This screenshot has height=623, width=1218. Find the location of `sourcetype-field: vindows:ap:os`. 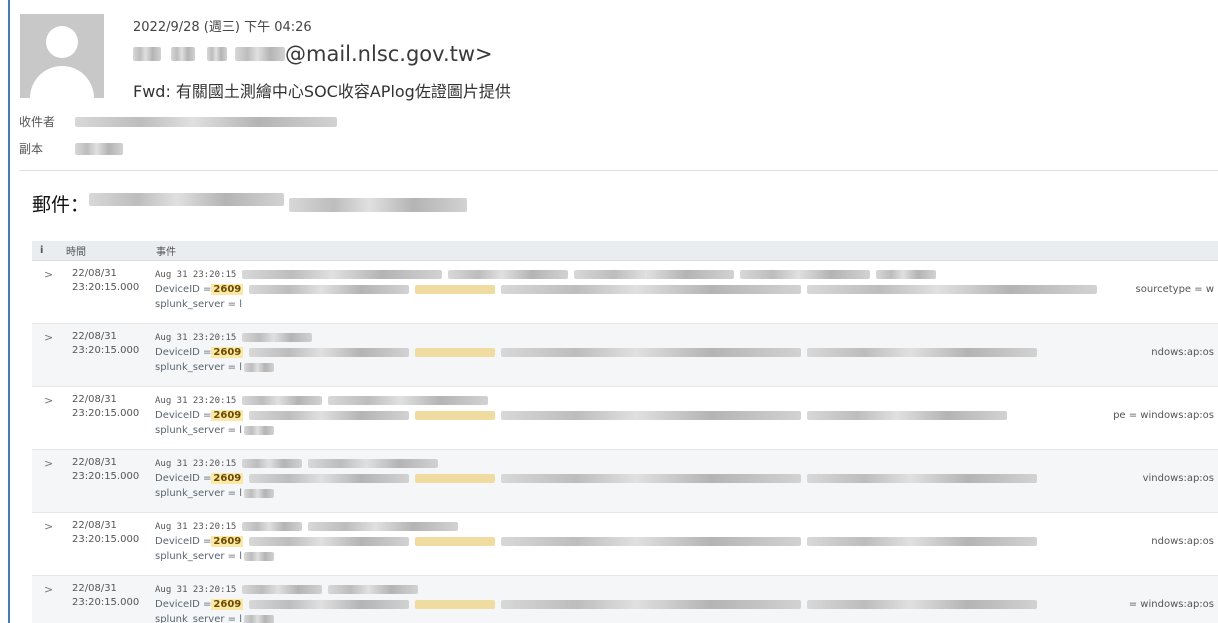

sourcetype-field: vindows:ap:os is located at coordinates (1178, 478).